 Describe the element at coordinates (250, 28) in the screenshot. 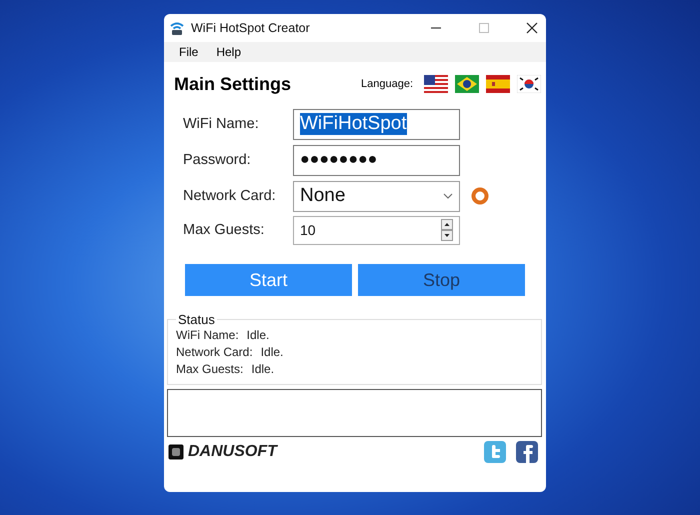

I see `window-title: WiFi HotSpot Creator` at that location.